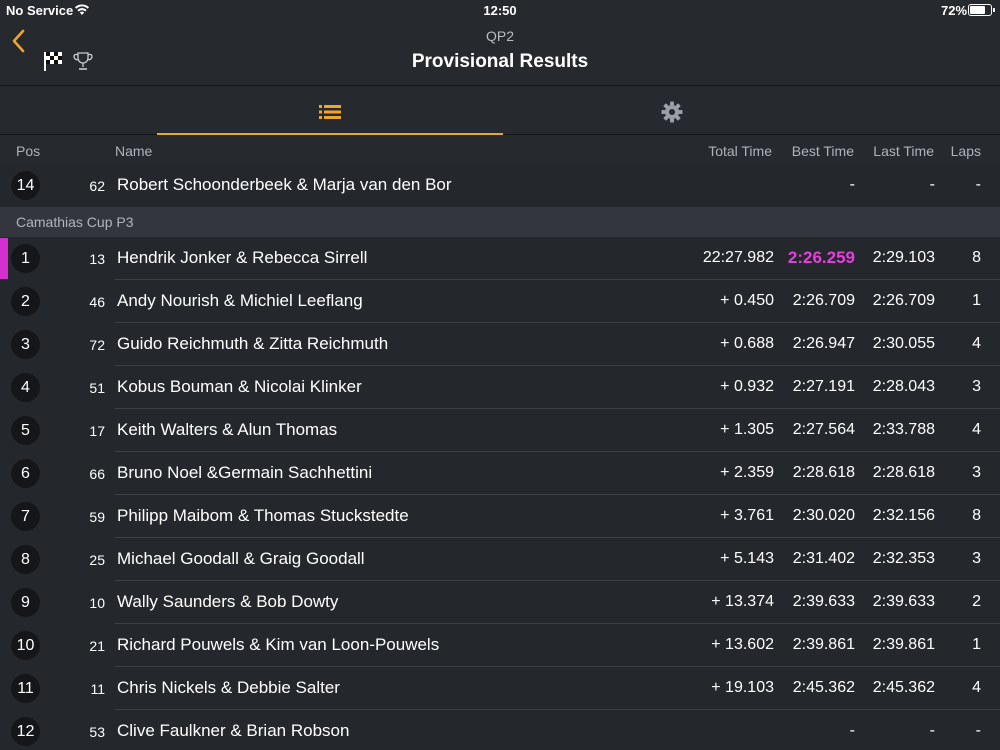  I want to click on driver-names: Clive Faulkner & Brian Robson, so click(233, 730).